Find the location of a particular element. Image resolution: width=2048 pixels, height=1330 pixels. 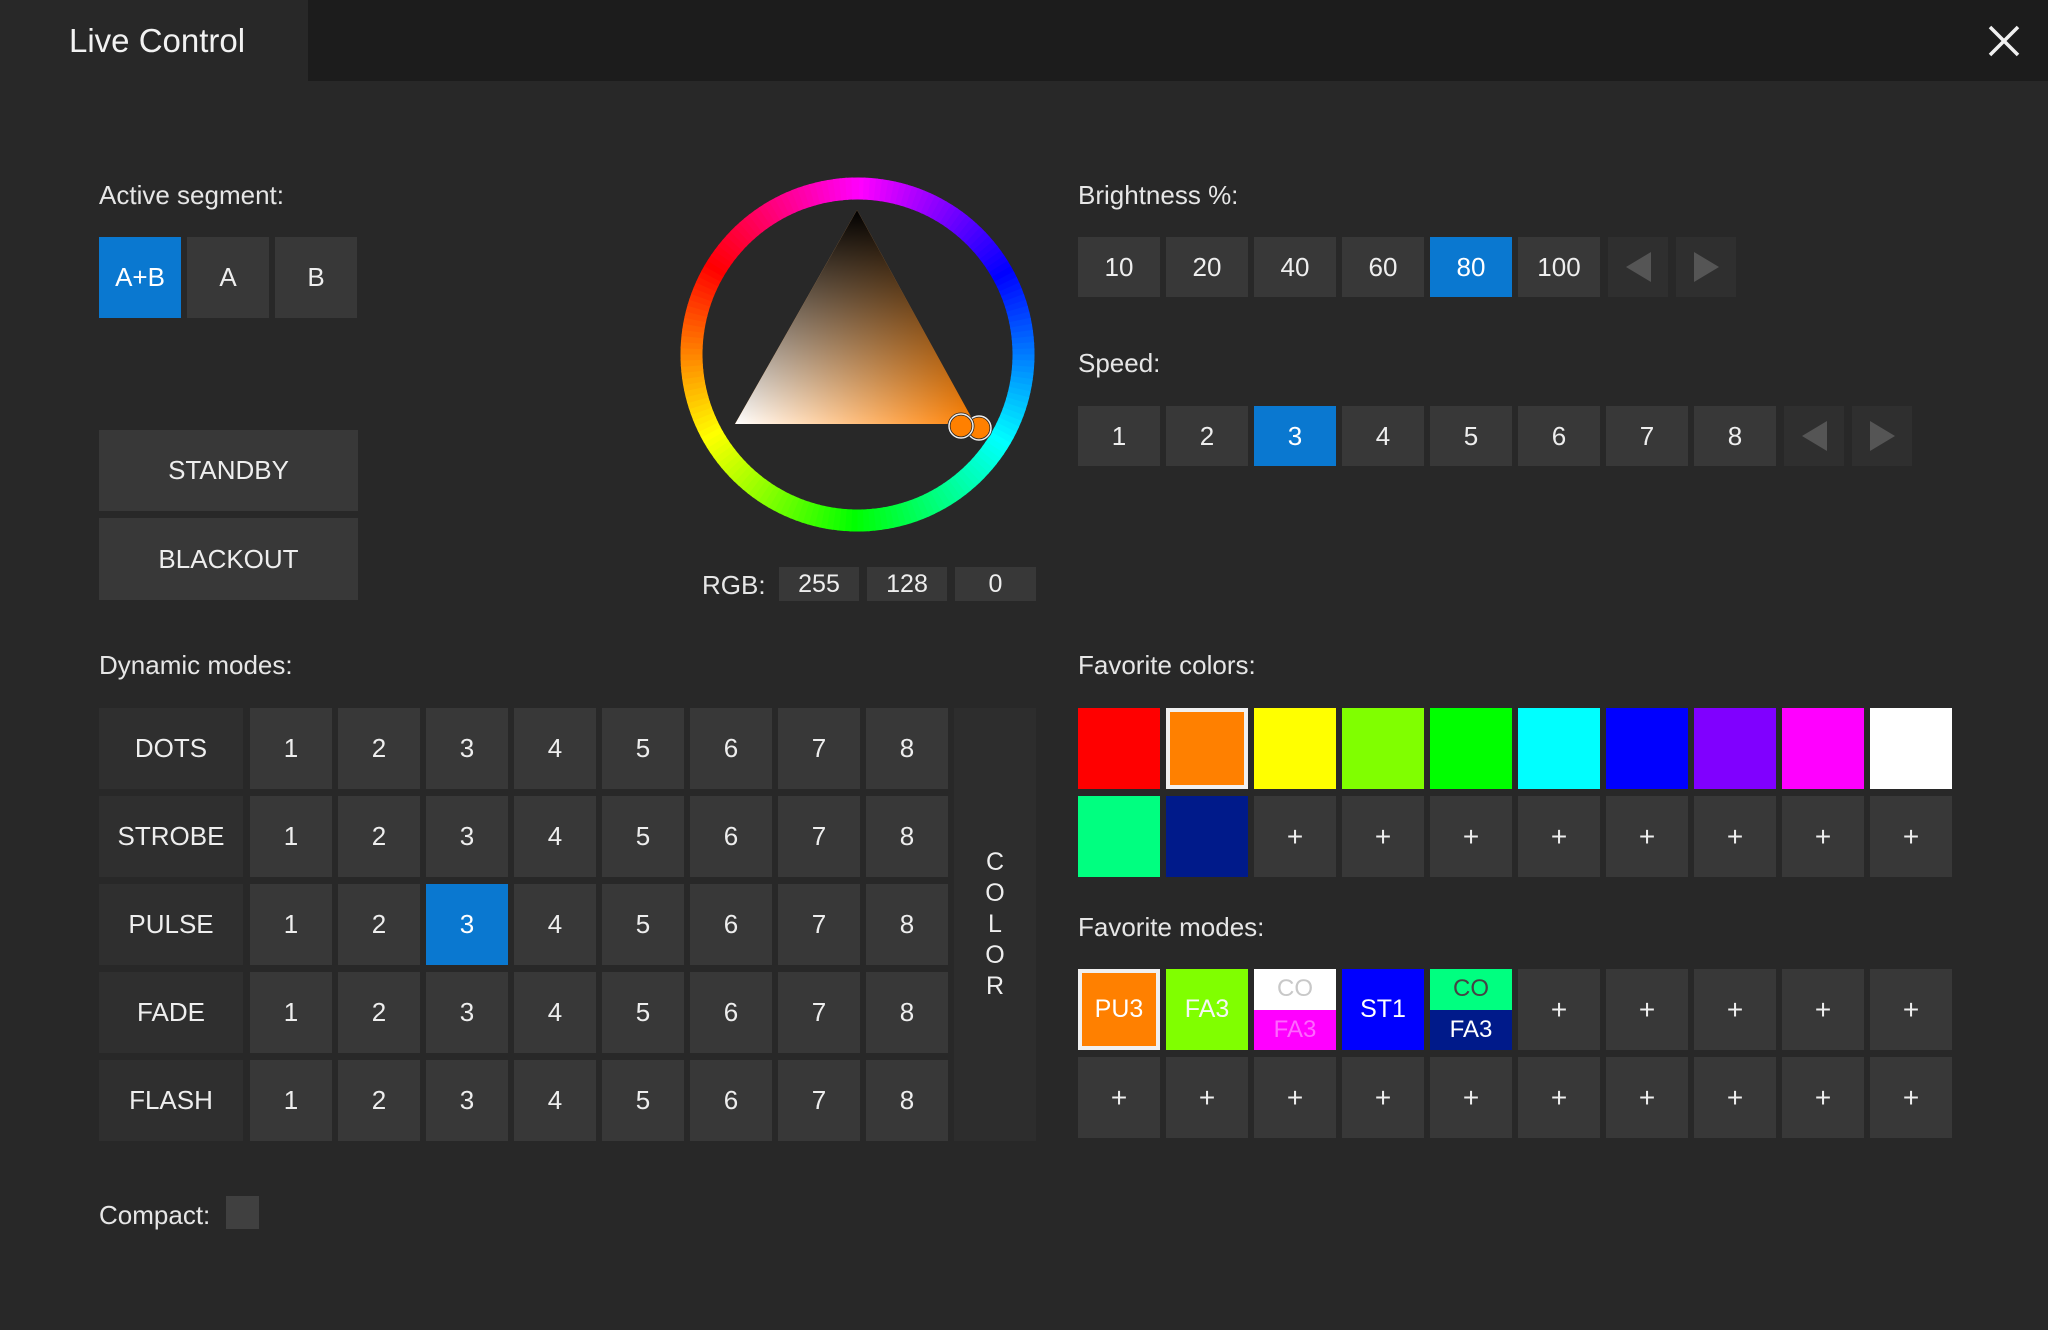

compact-checkbox is located at coordinates (242, 1212).